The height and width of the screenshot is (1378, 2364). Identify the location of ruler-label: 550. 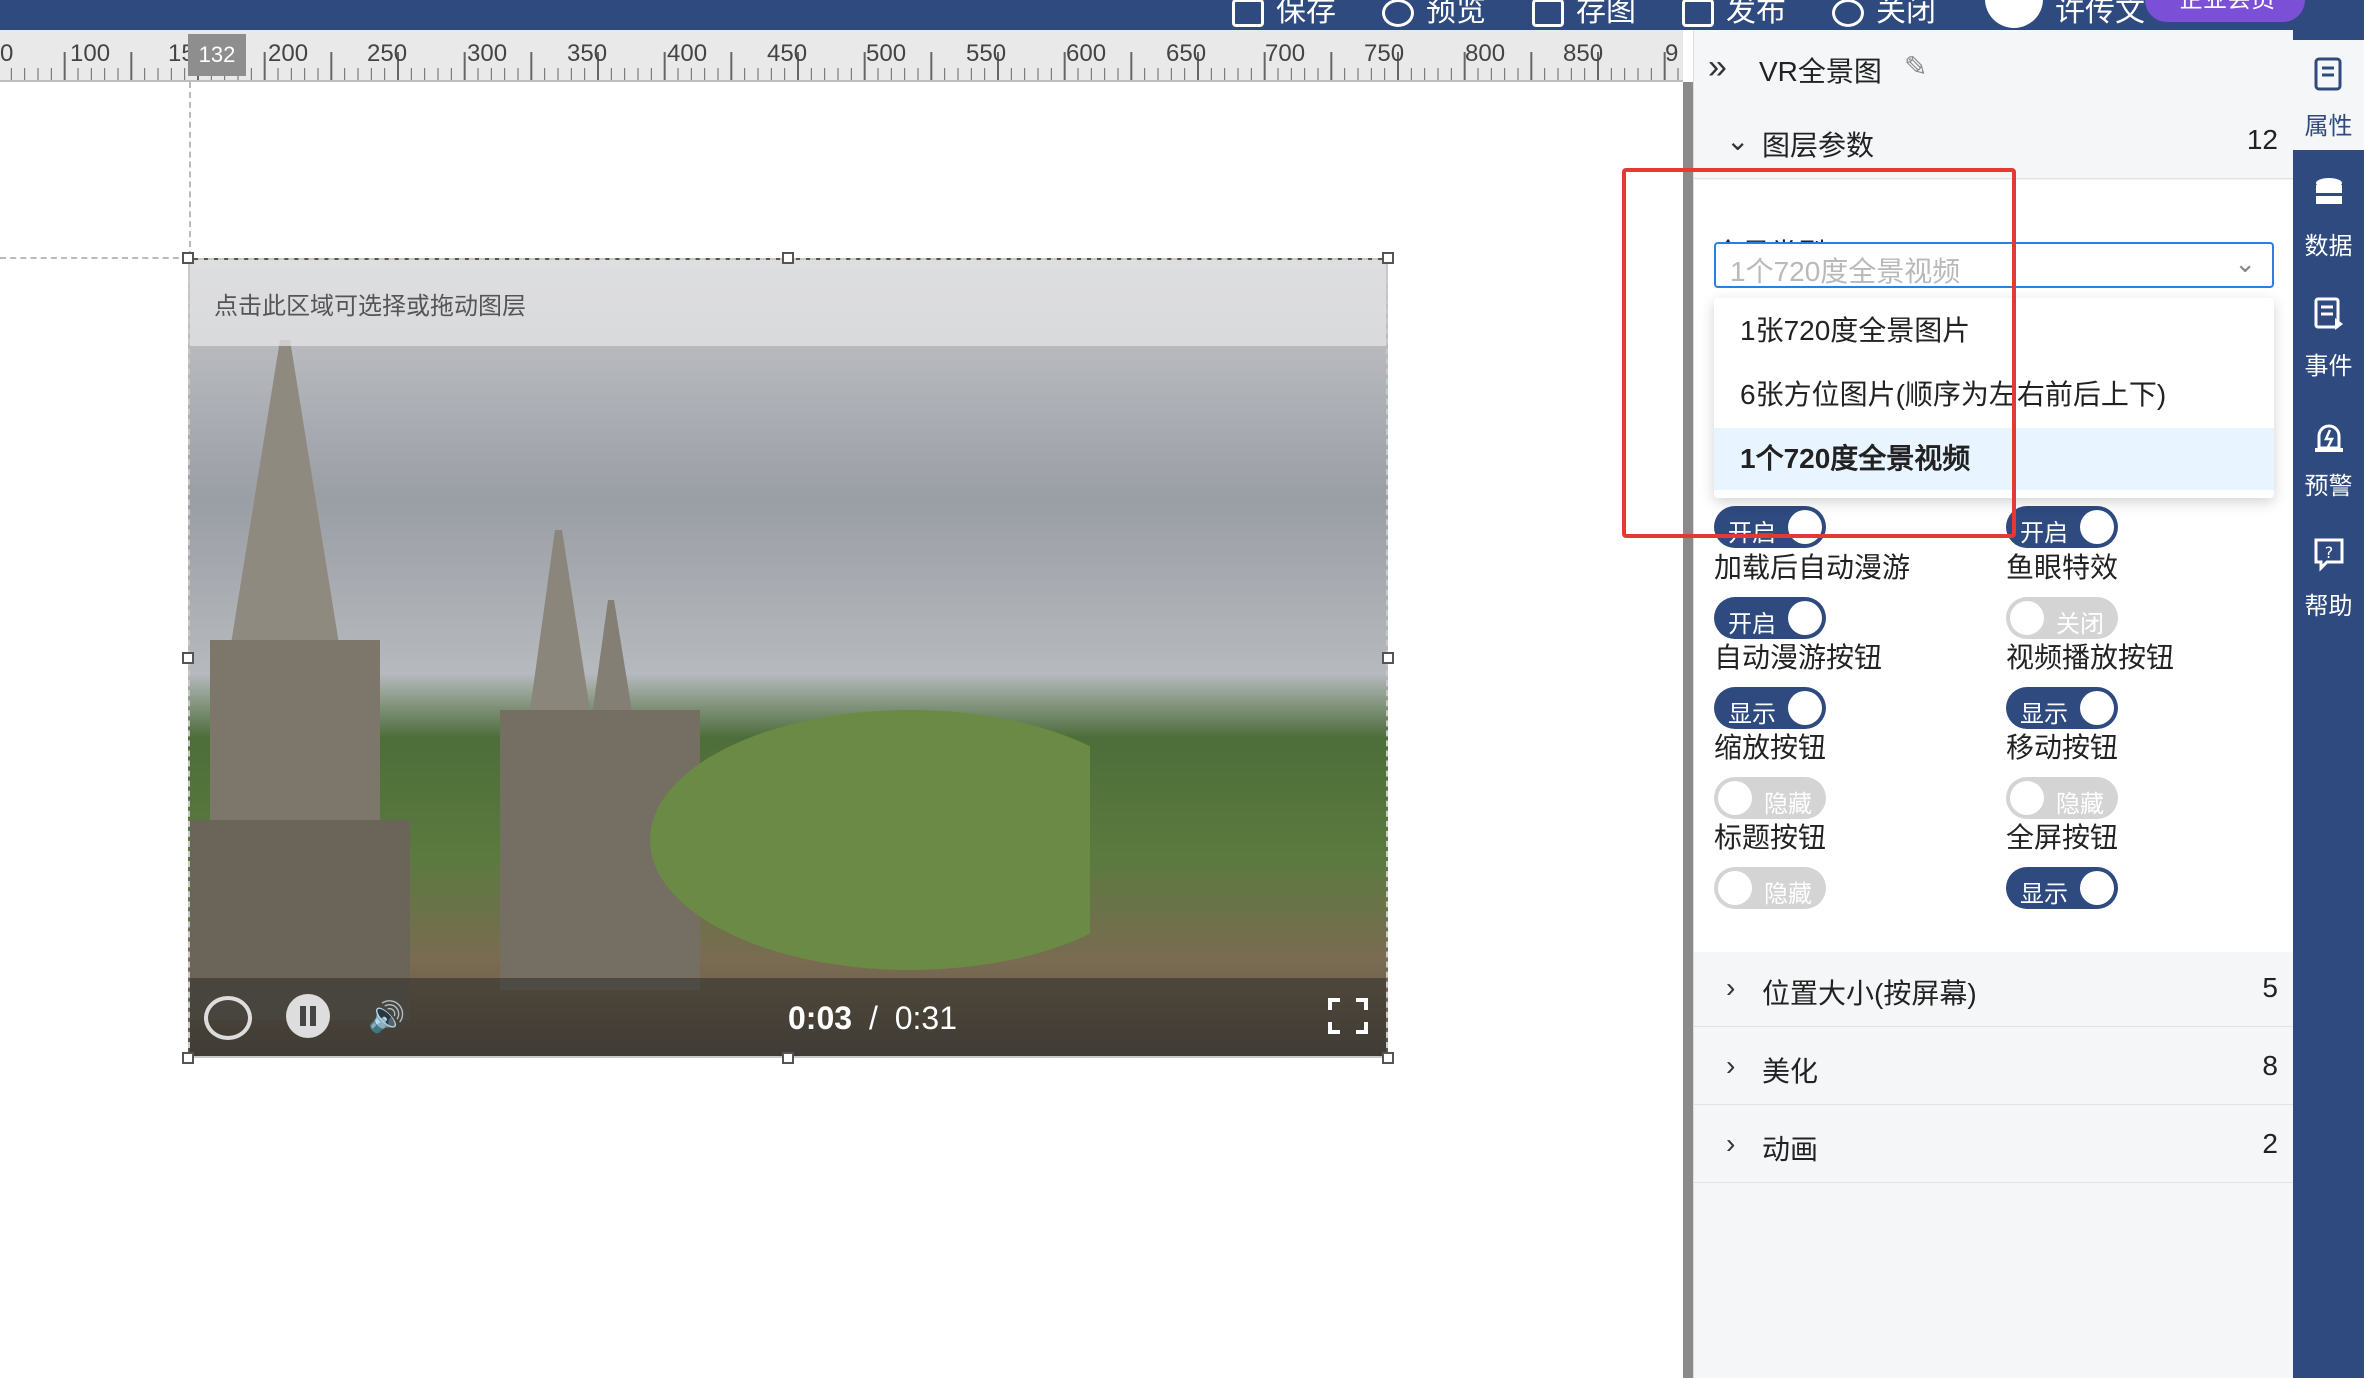
(986, 53).